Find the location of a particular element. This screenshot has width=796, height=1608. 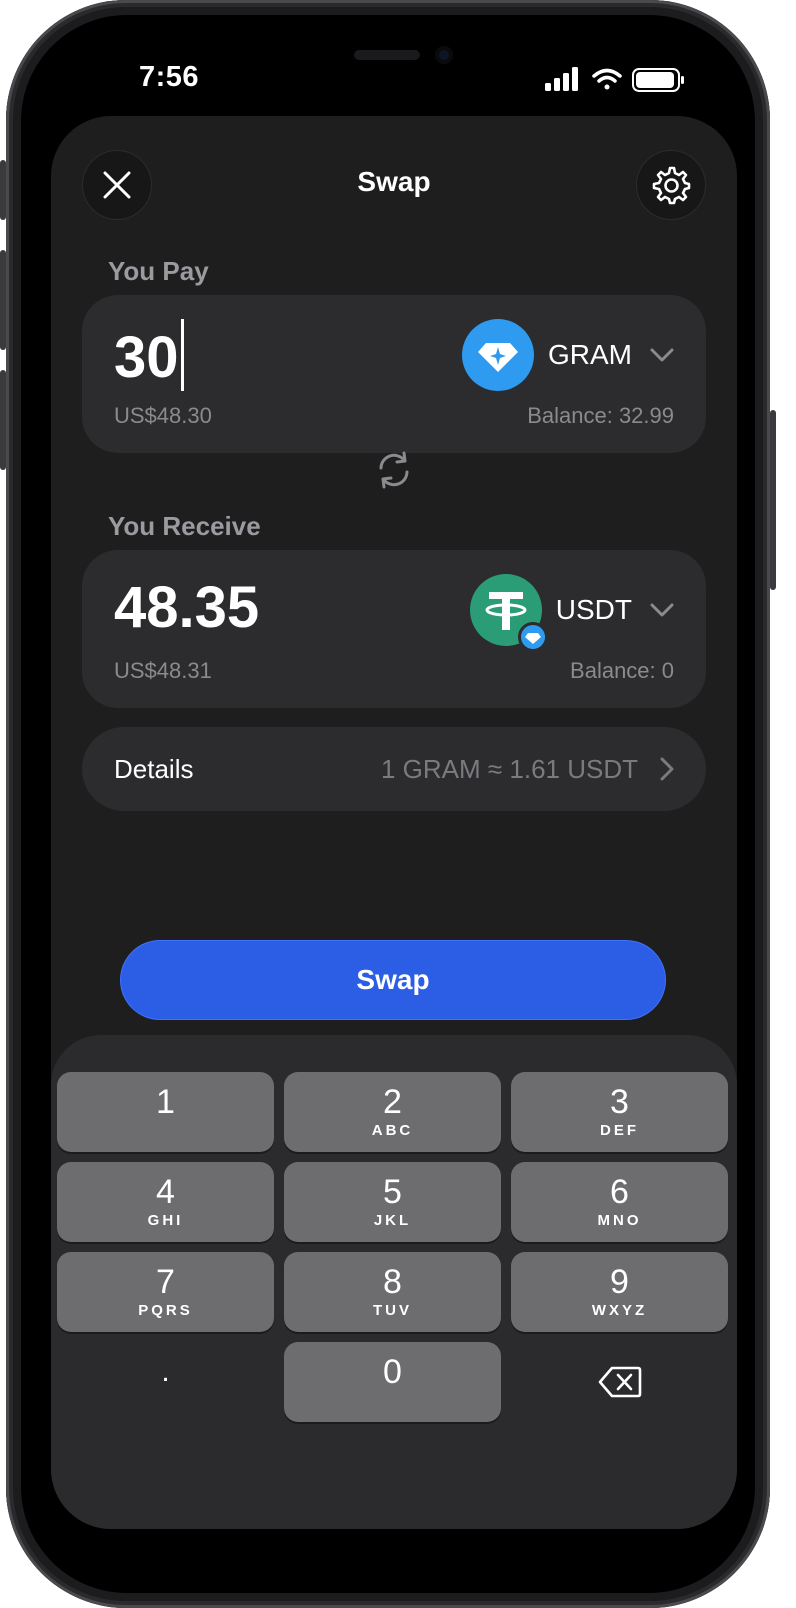

key-letters: GHI is located at coordinates (165, 1220).